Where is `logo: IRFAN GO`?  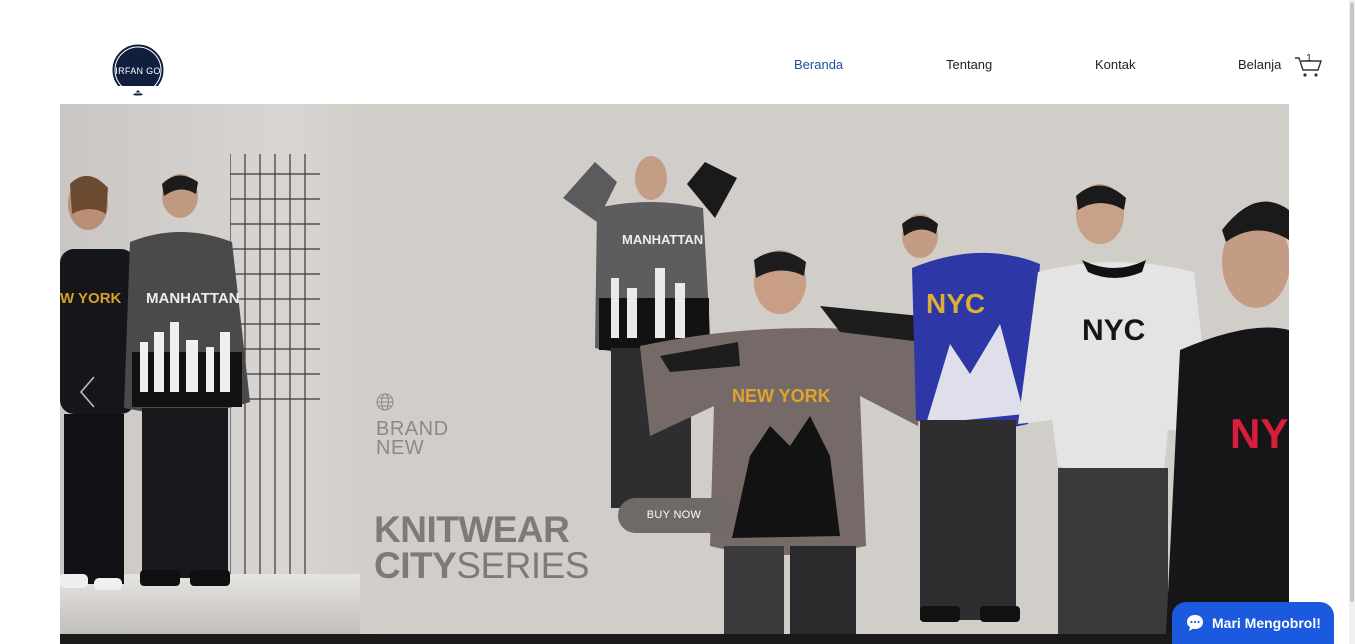
logo: IRFAN GO is located at coordinates (138, 72).